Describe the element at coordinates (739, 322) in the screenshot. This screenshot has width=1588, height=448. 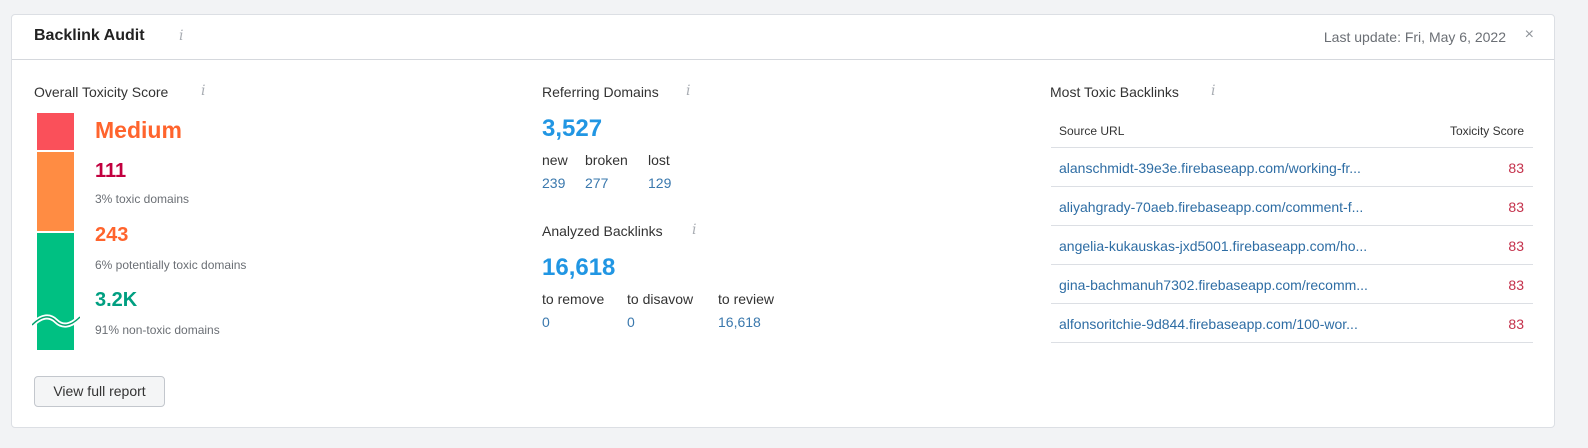
I see `to-review-value: 16,618` at that location.